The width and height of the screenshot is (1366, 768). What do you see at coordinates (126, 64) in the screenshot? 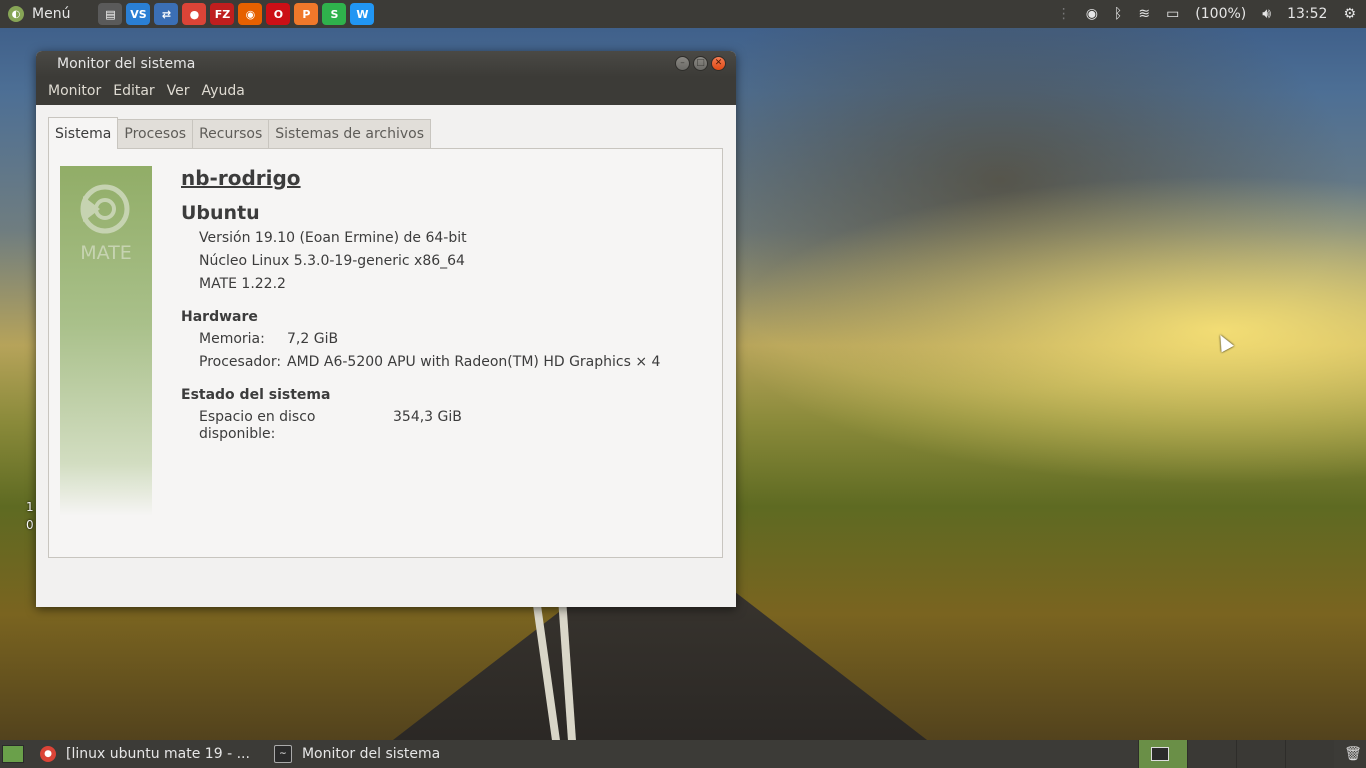
I see `window-title: Monitor del sistema` at bounding box center [126, 64].